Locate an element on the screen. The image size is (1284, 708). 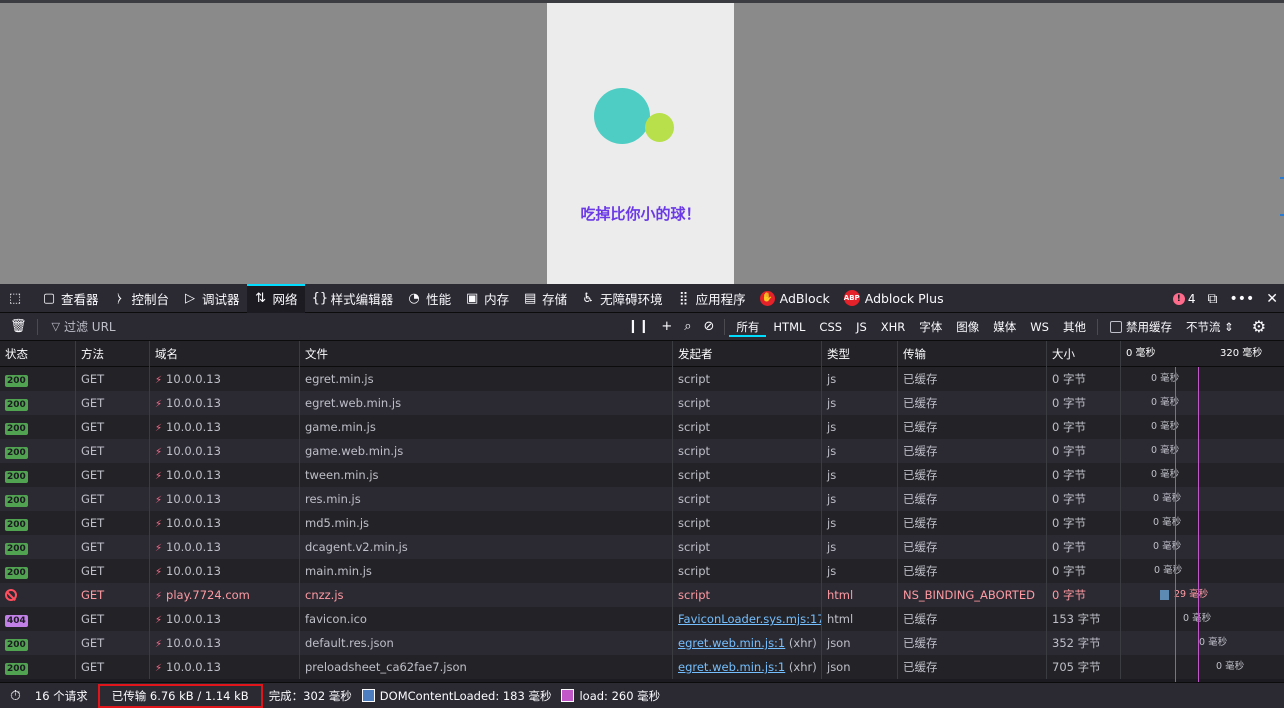
disable-cache-checkbox: 禁用缓存 is located at coordinates (1140, 327).